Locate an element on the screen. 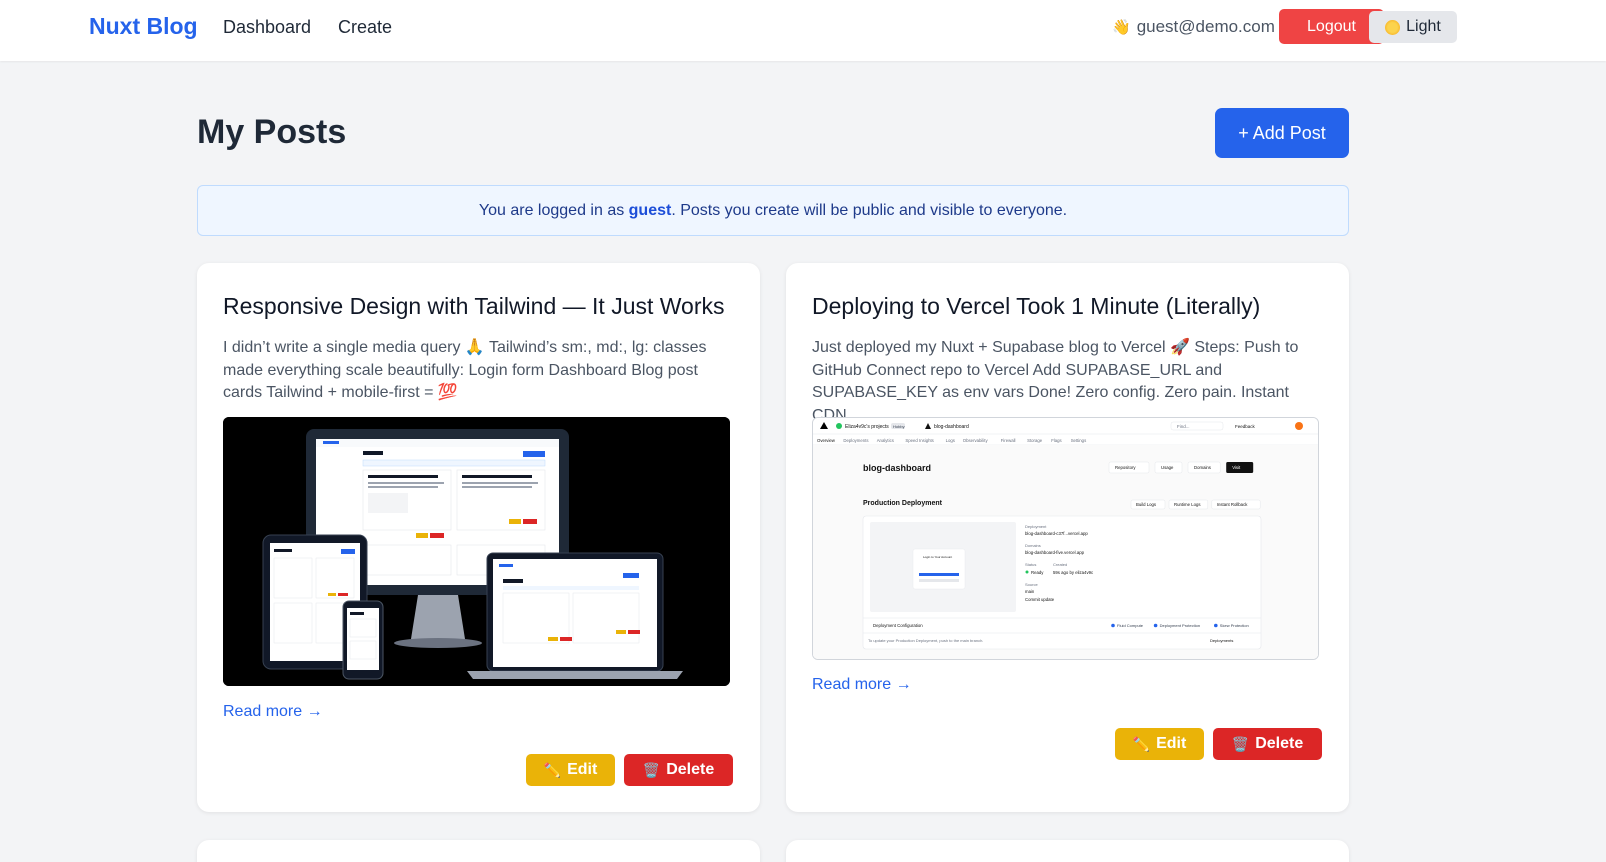  source-branch: main is located at coordinates (1030, 591).